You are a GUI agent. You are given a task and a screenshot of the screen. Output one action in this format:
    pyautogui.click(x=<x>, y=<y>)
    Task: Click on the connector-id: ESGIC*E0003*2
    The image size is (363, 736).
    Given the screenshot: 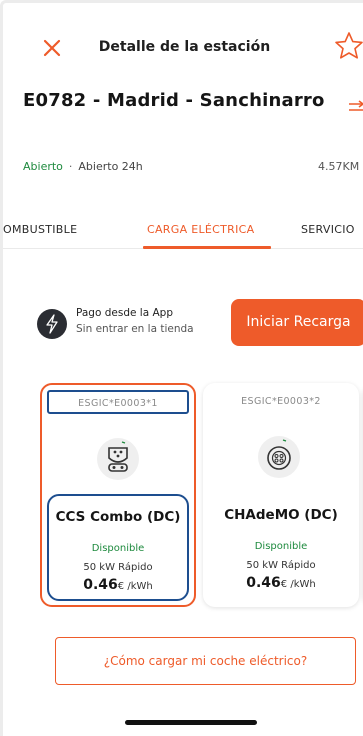 What is the action you would take?
    pyautogui.click(x=281, y=401)
    